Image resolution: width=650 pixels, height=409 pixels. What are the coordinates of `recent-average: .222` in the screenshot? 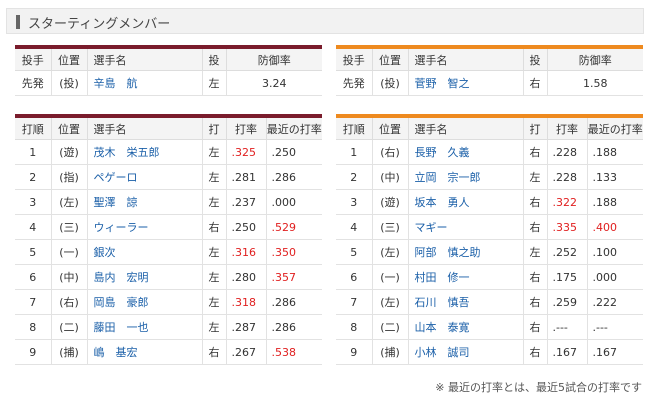 It's located at (614, 302).